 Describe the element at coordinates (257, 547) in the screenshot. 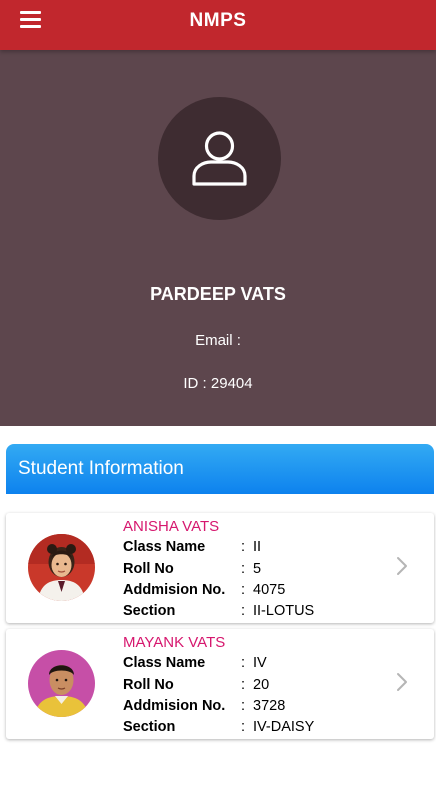

I see `class-name-value: II` at that location.